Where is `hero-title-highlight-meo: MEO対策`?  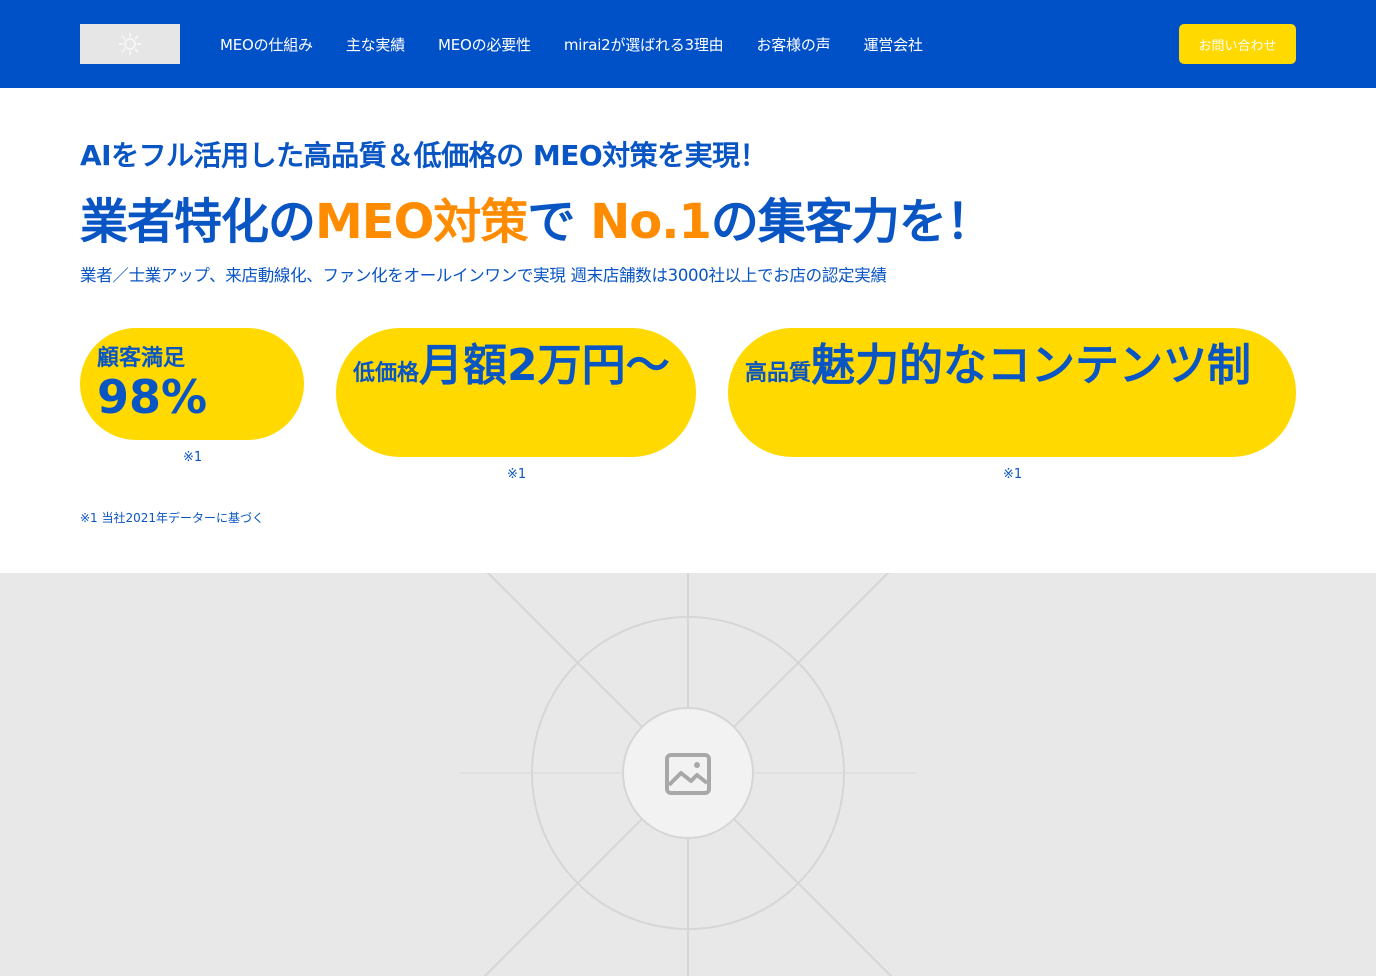 hero-title-highlight-meo: MEO対策 is located at coordinates (421, 222).